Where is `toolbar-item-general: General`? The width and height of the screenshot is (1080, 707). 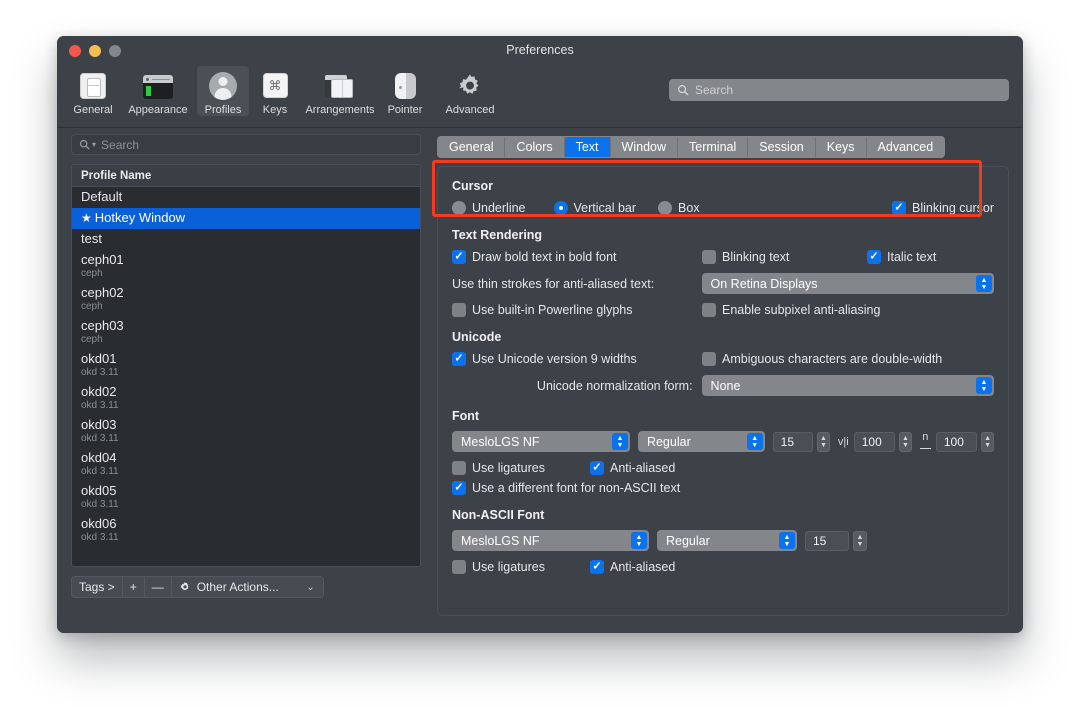 toolbar-item-general: General is located at coordinates (93, 91).